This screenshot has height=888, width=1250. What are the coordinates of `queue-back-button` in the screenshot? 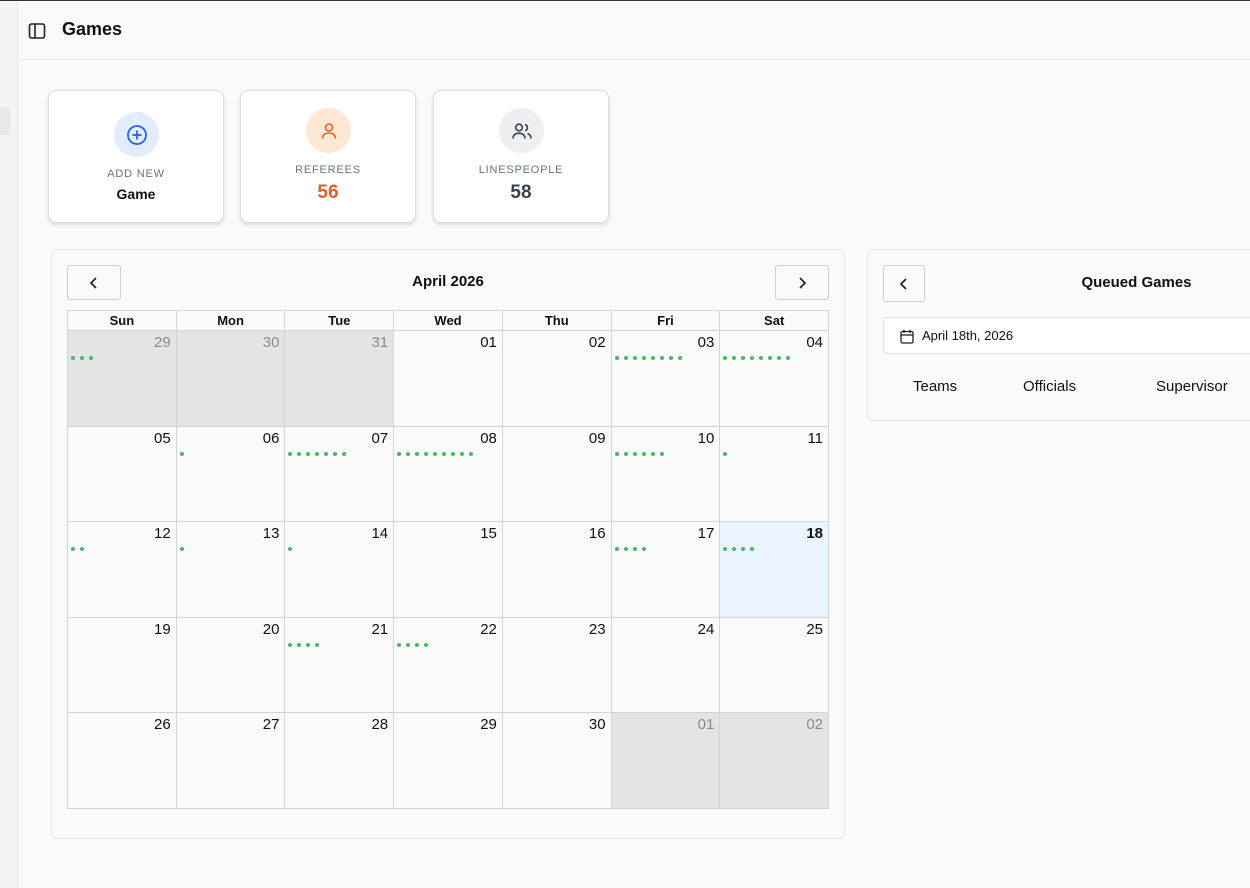 It's located at (904, 283).